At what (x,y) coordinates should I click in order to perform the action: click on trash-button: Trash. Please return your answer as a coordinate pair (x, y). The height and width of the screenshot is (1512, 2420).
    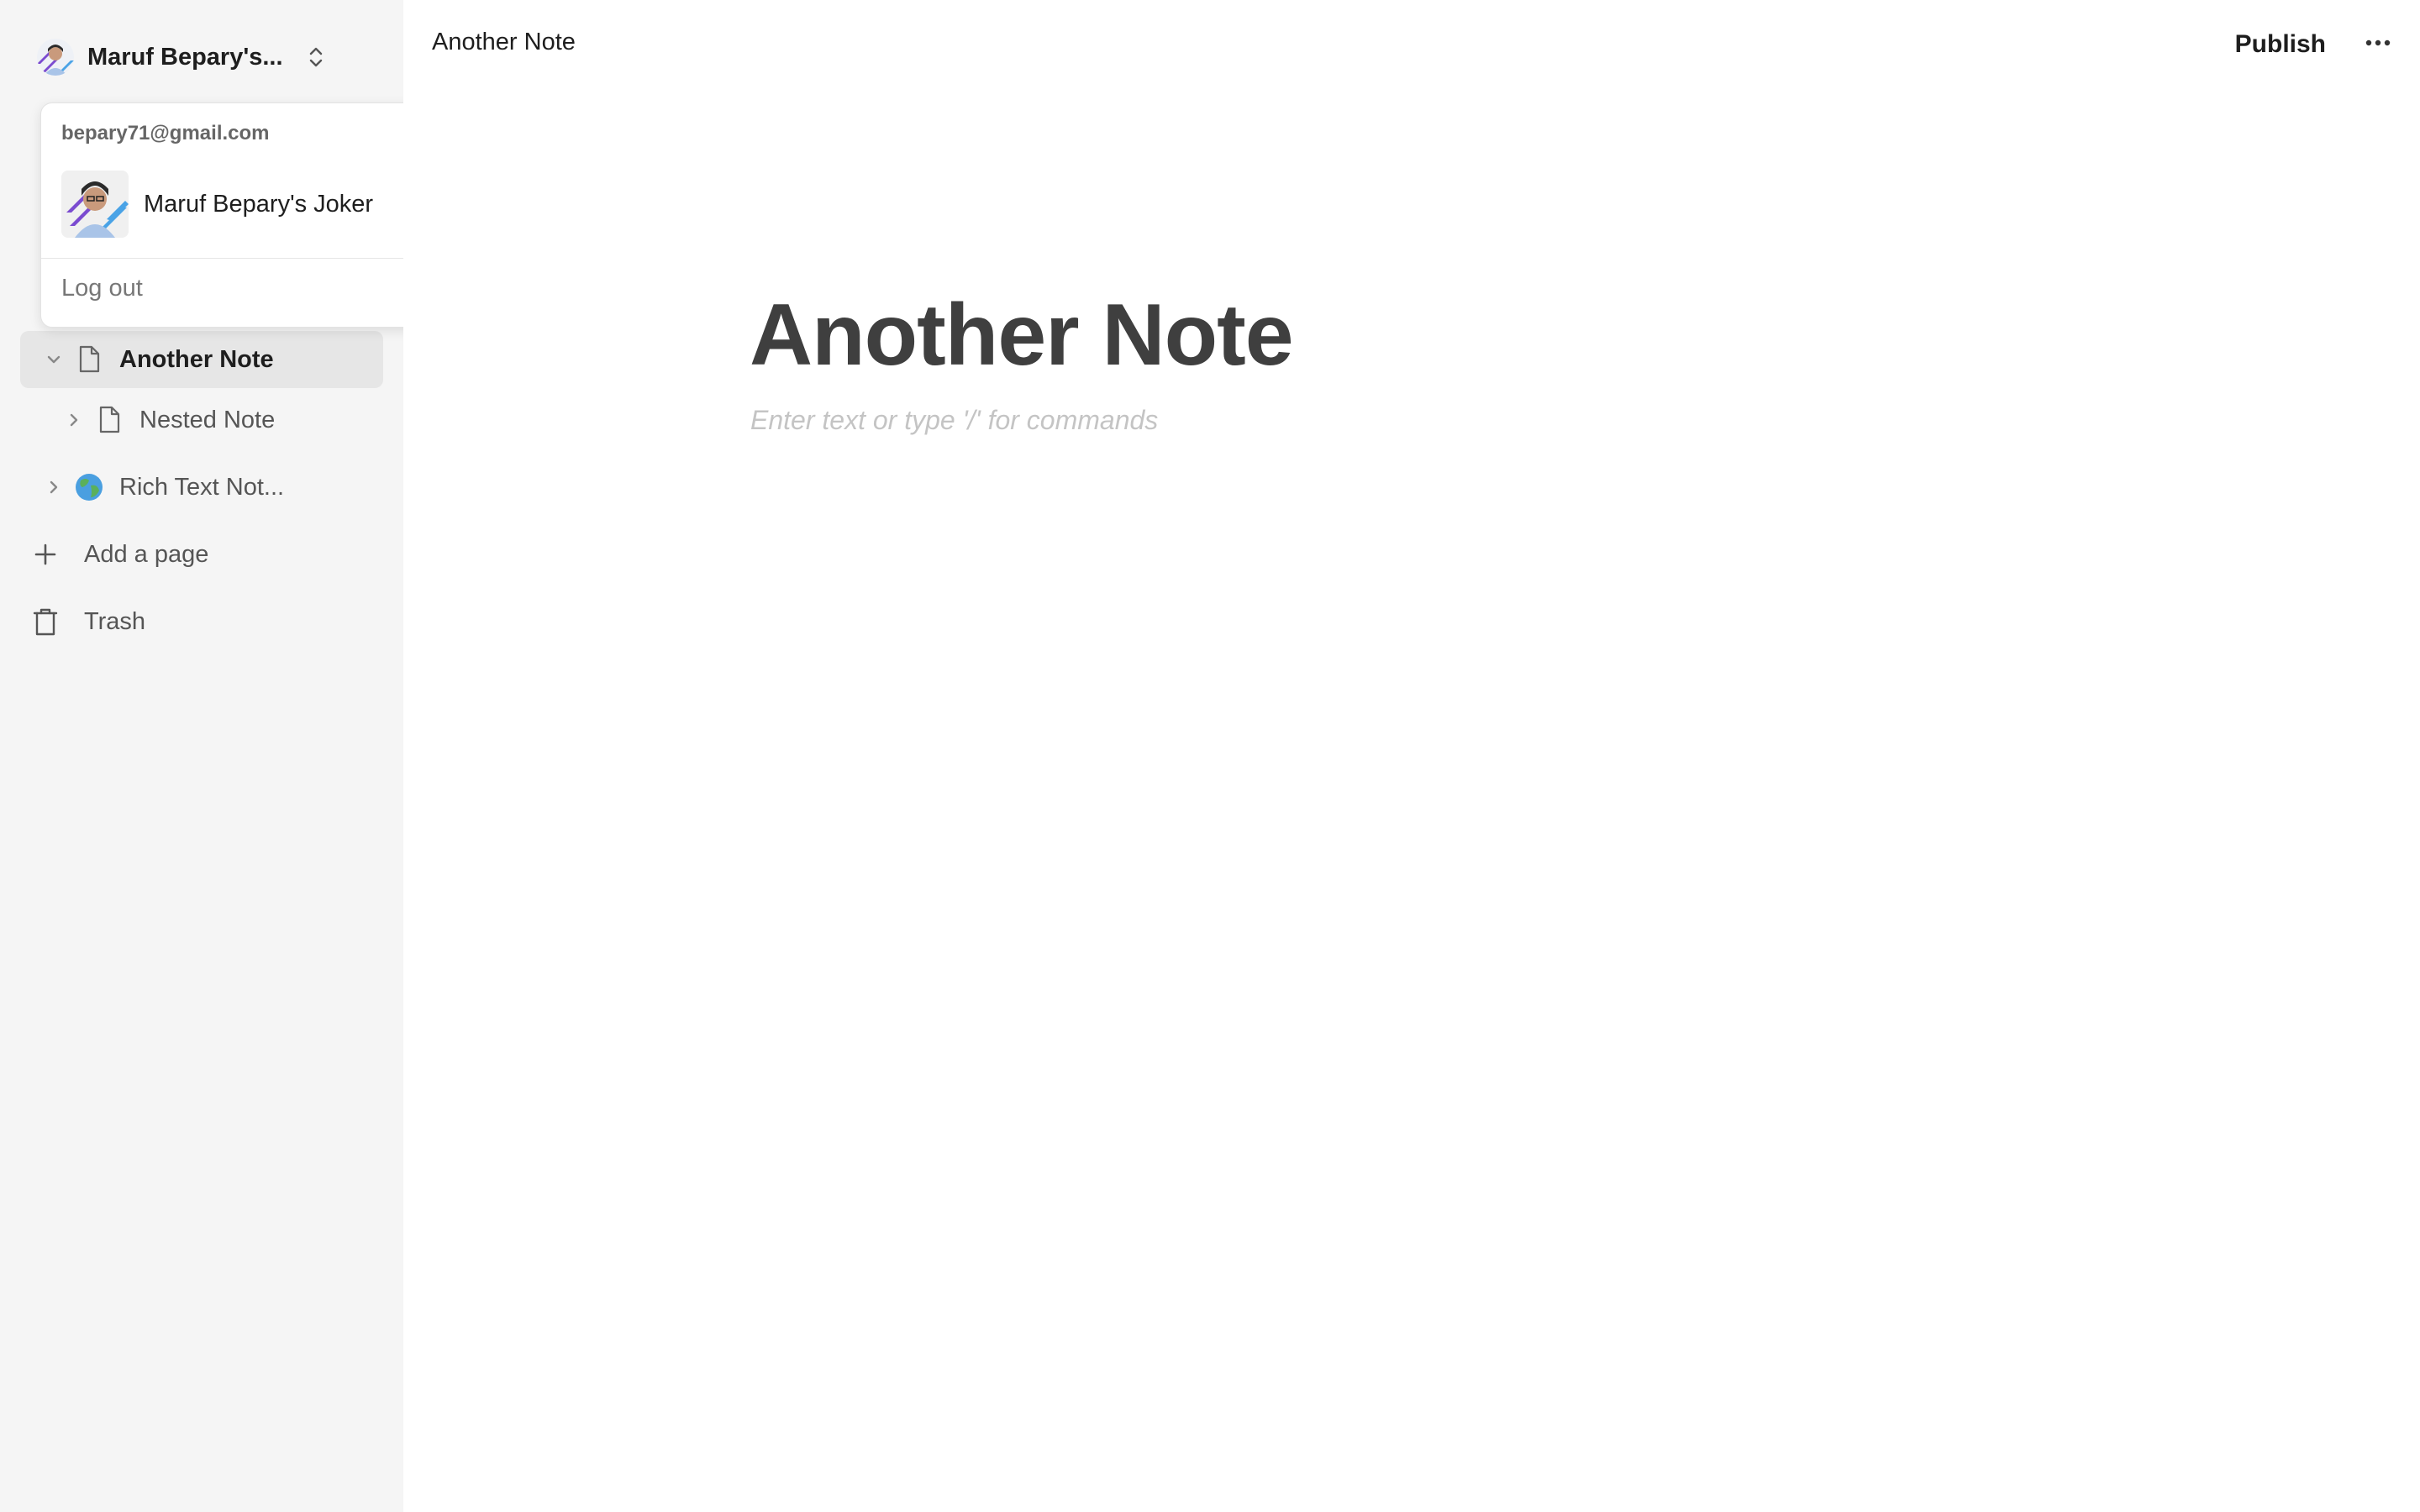
    Looking at the image, I should click on (87, 621).